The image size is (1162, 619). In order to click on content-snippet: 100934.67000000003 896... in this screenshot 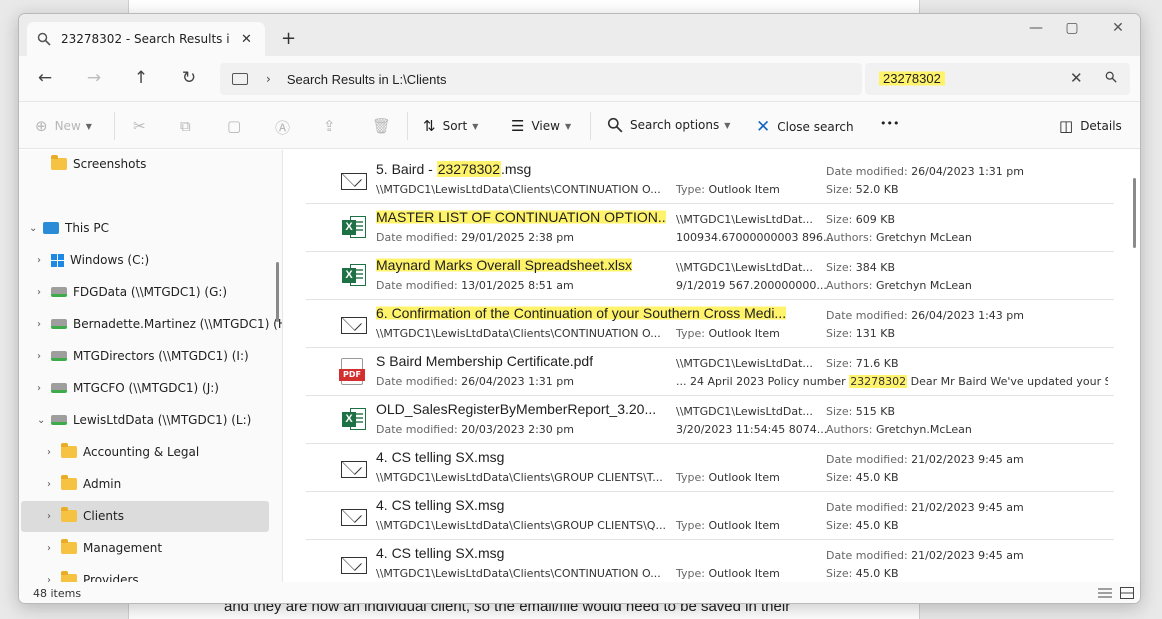, I will do `click(755, 237)`.